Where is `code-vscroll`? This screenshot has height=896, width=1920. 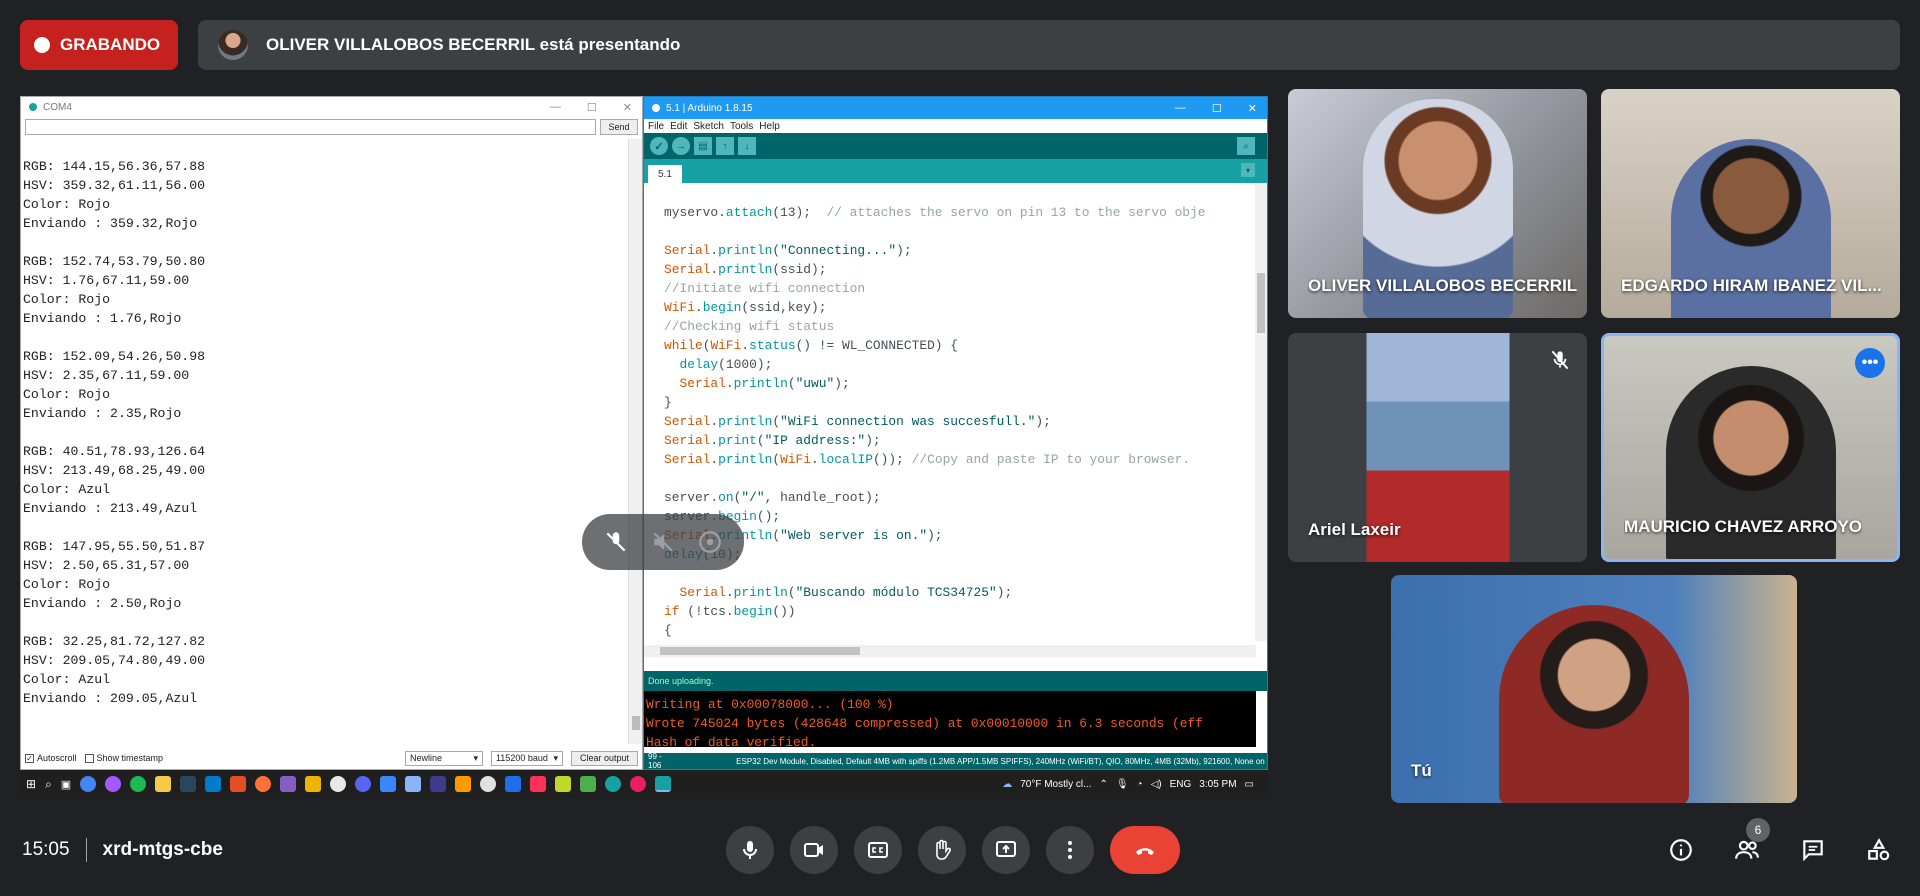 code-vscroll is located at coordinates (1261, 412).